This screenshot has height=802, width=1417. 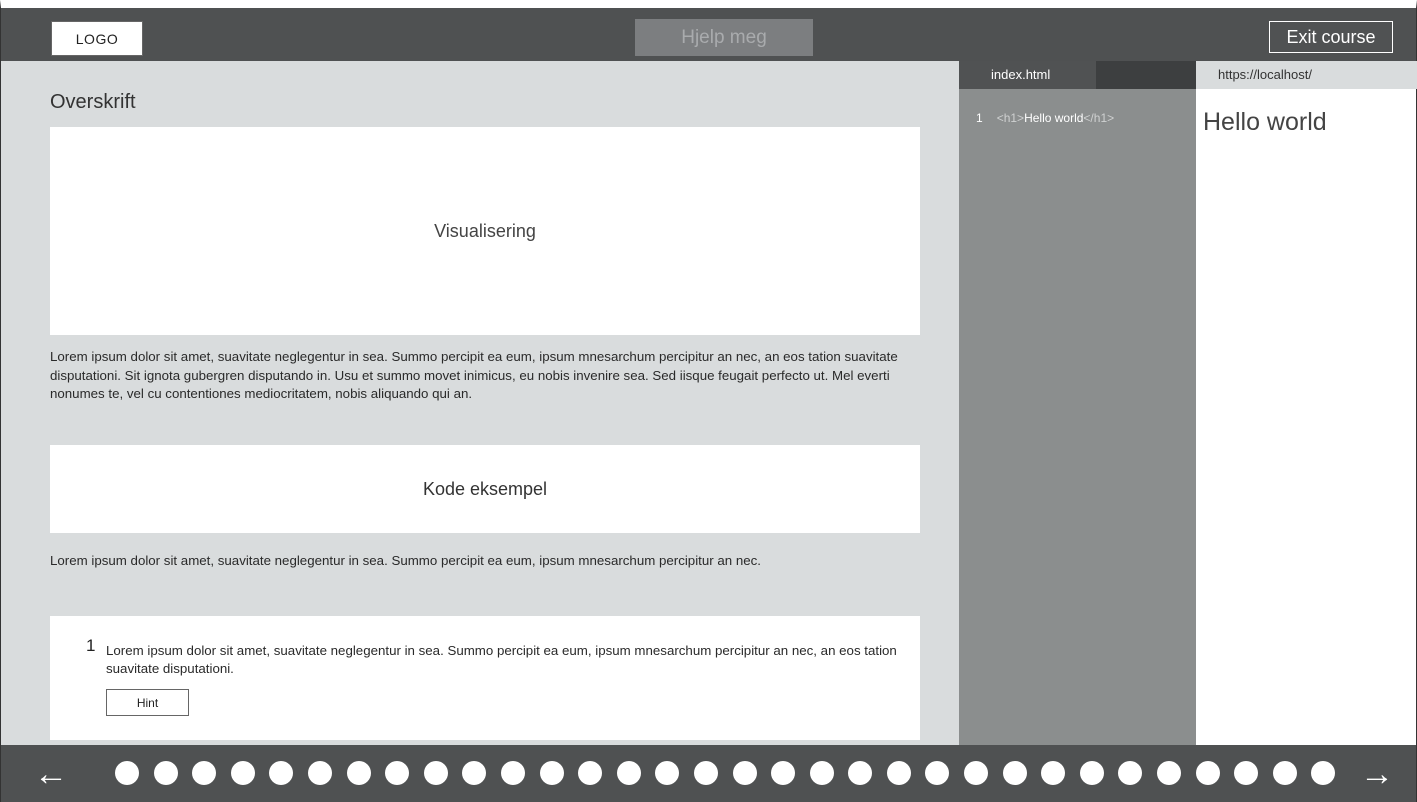 I want to click on tab-index-html: index.html, so click(x=1027, y=75).